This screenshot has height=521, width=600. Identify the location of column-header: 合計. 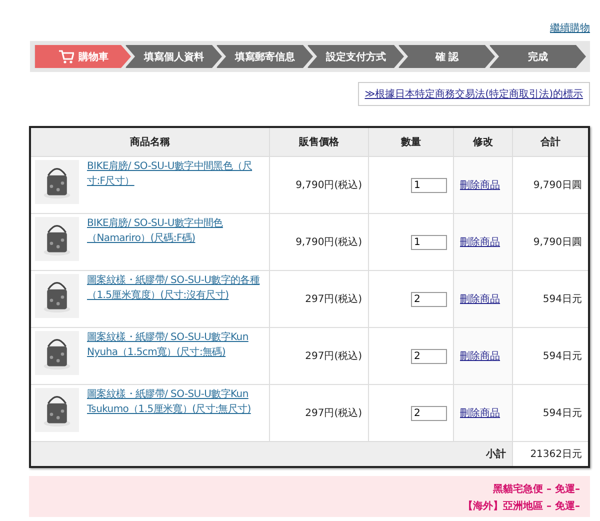
(550, 141).